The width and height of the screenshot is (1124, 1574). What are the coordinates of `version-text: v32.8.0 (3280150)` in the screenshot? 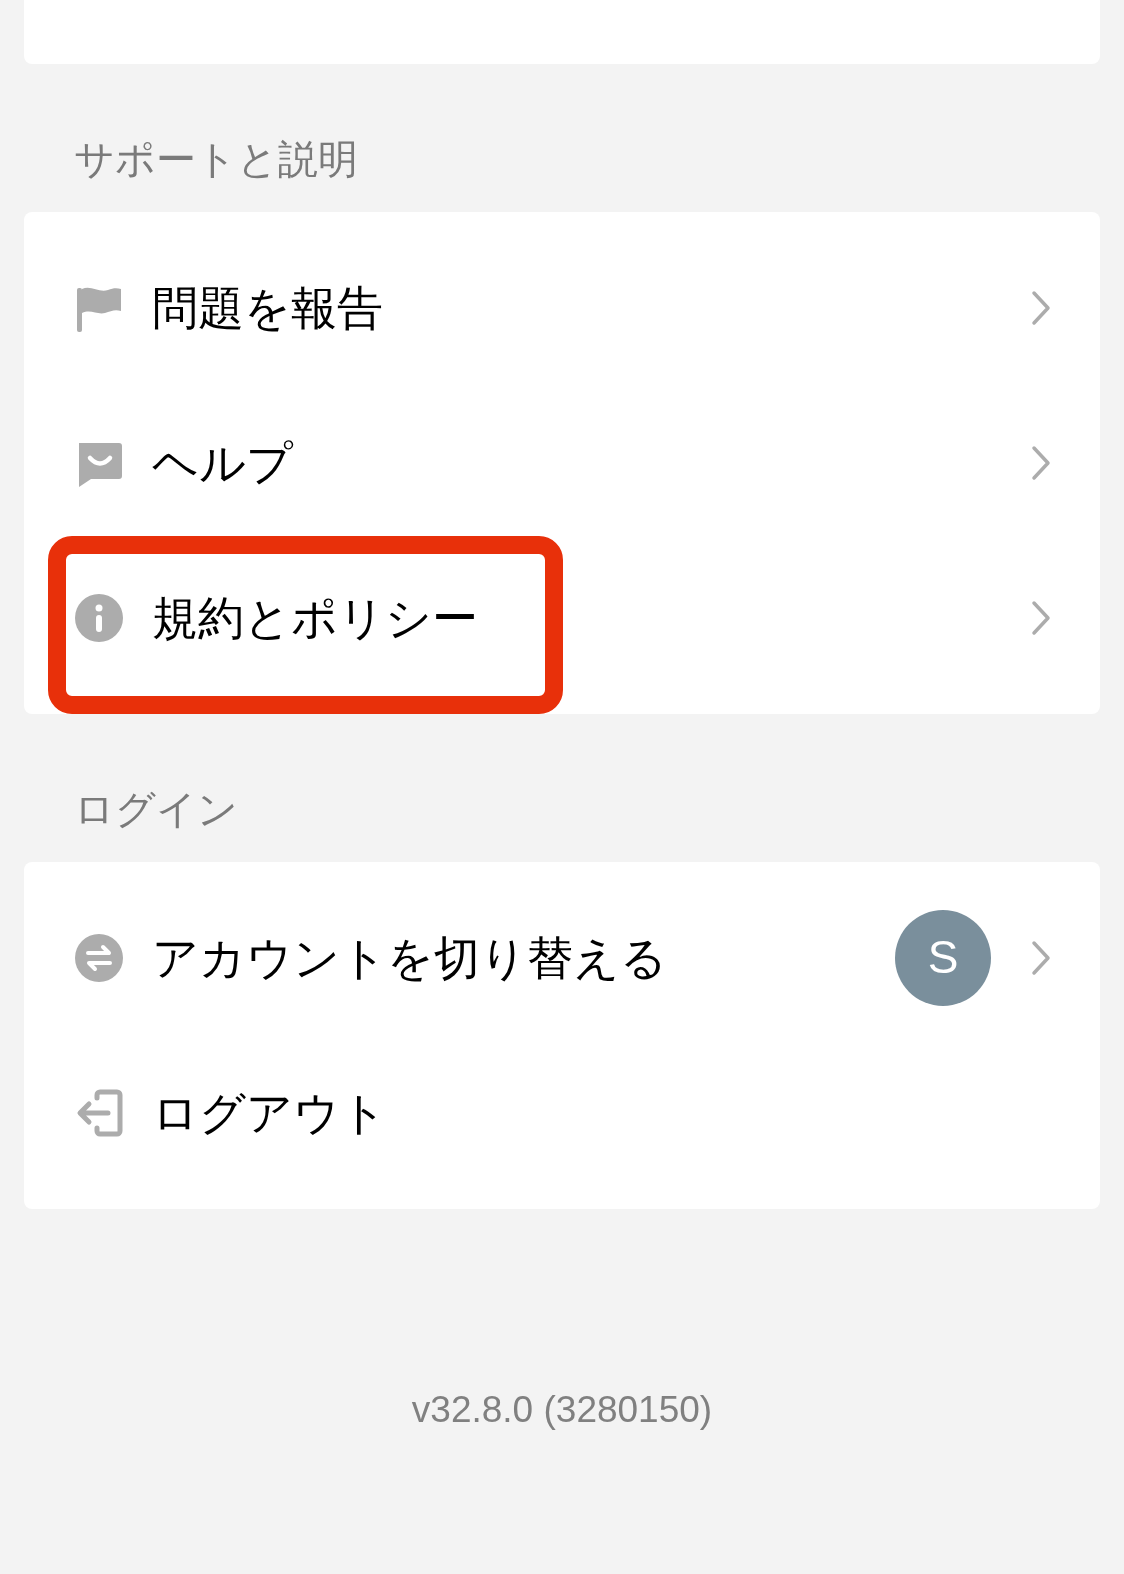 It's located at (562, 1410).